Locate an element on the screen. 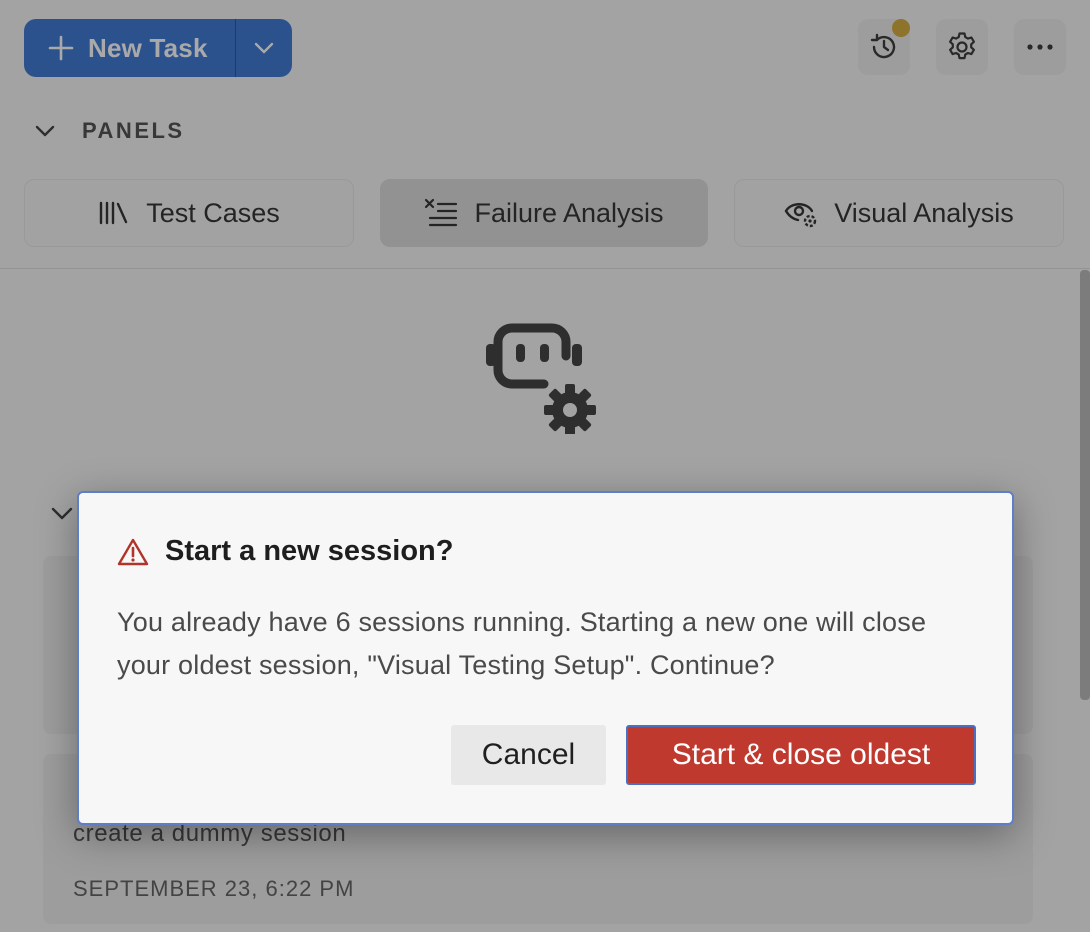 Image resolution: width=1090 pixels, height=932 pixels. dialog-title: Start a new session? is located at coordinates (309, 551).